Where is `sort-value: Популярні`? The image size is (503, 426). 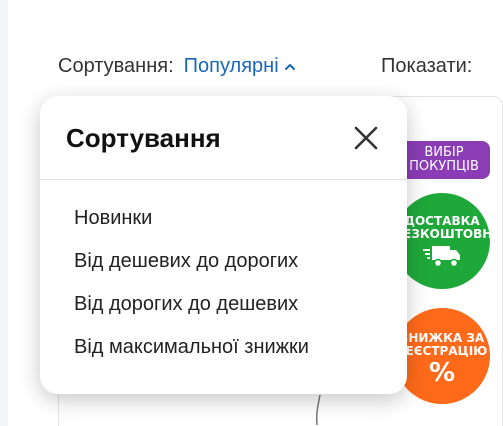
sort-value: Популярні is located at coordinates (231, 66).